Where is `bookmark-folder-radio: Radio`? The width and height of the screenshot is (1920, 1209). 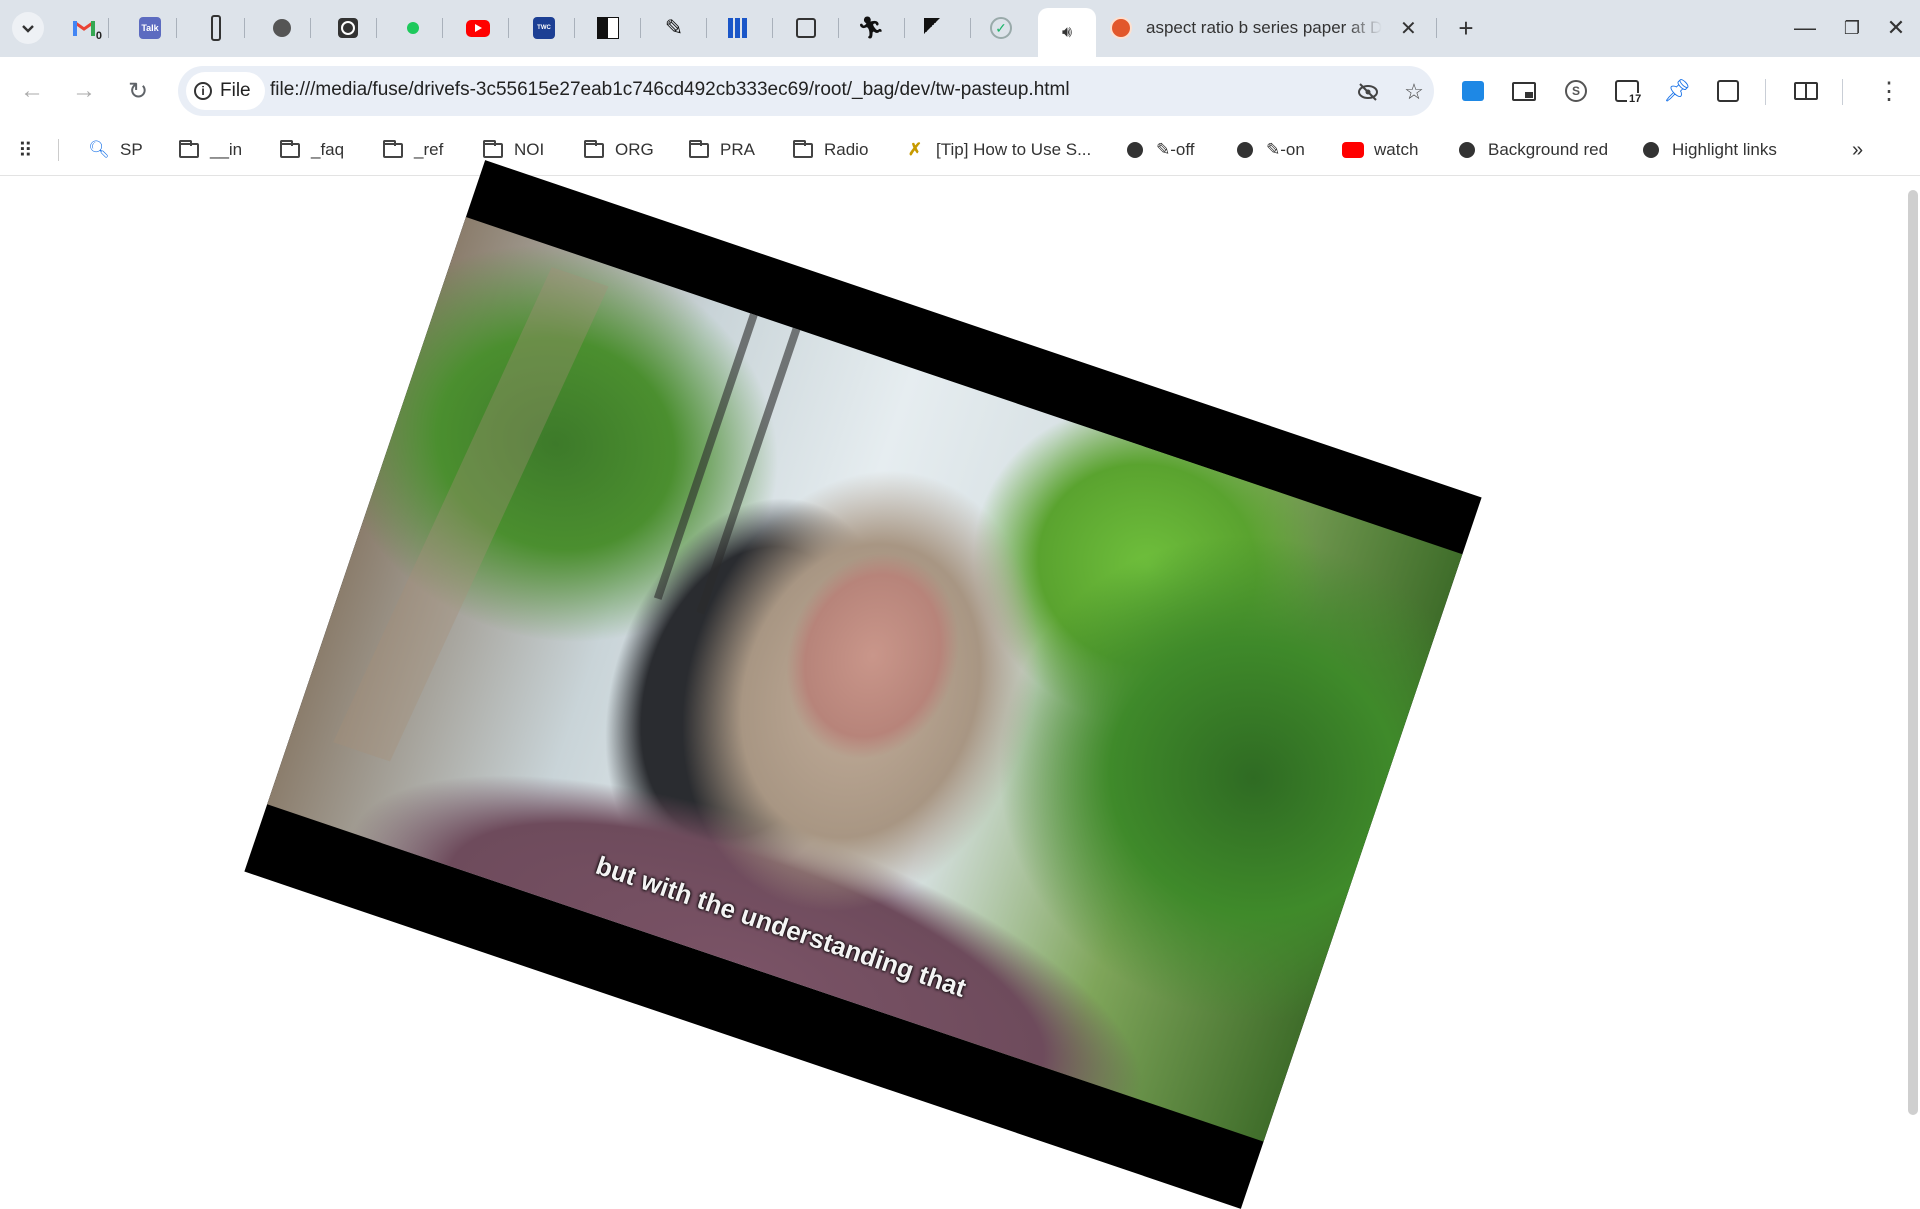
bookmark-folder-radio: Radio is located at coordinates (830, 150).